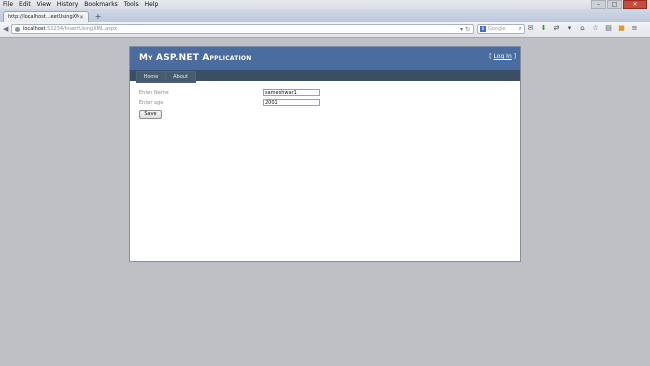  What do you see at coordinates (325, 15) in the screenshot?
I see `tab-strip: http://localhost...eetUsingXML.aspx × +` at bounding box center [325, 15].